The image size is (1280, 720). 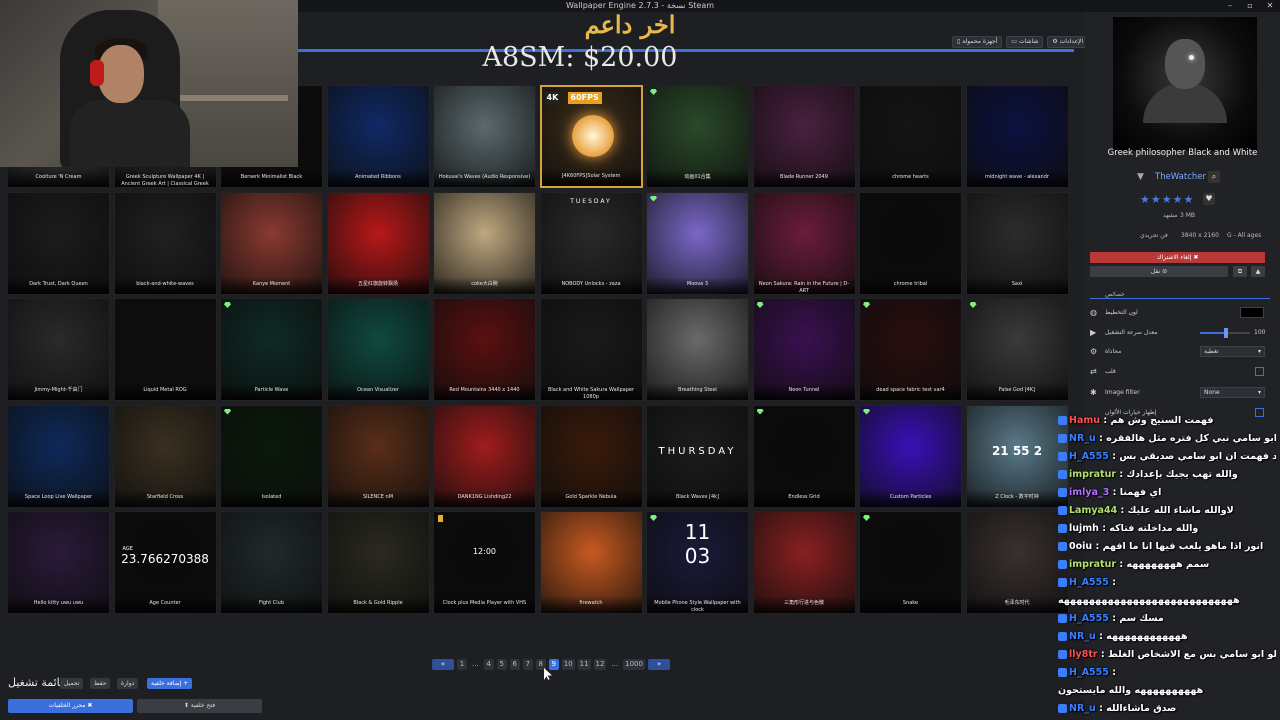 What do you see at coordinates (697, 243) in the screenshot?
I see `wallpaper-tile: Moove 3` at bounding box center [697, 243].